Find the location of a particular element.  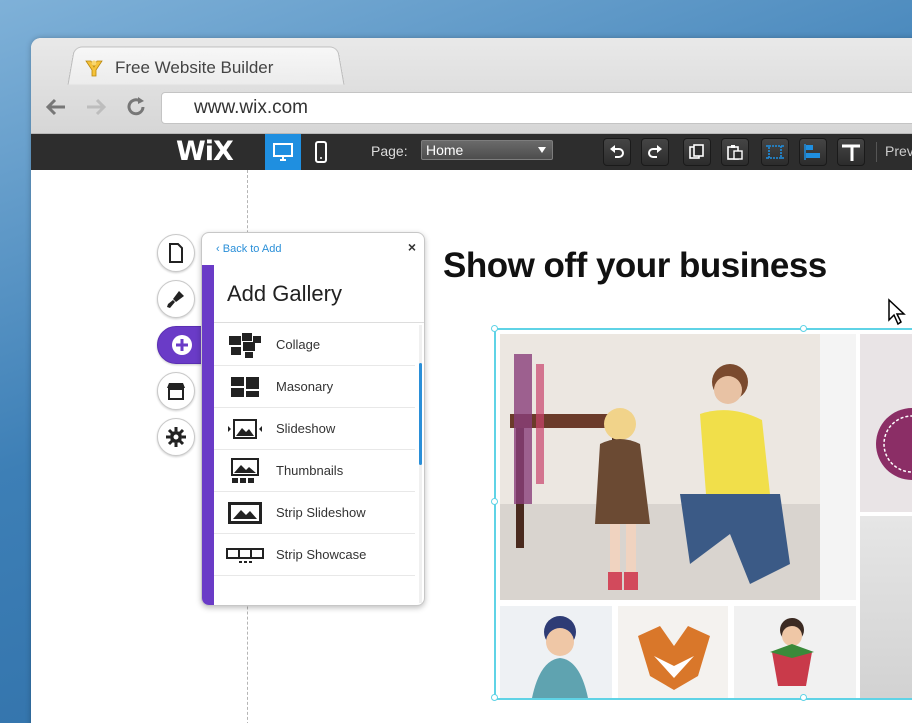

gallery-item-thumbnails: Thumbnails is located at coordinates (314, 471).